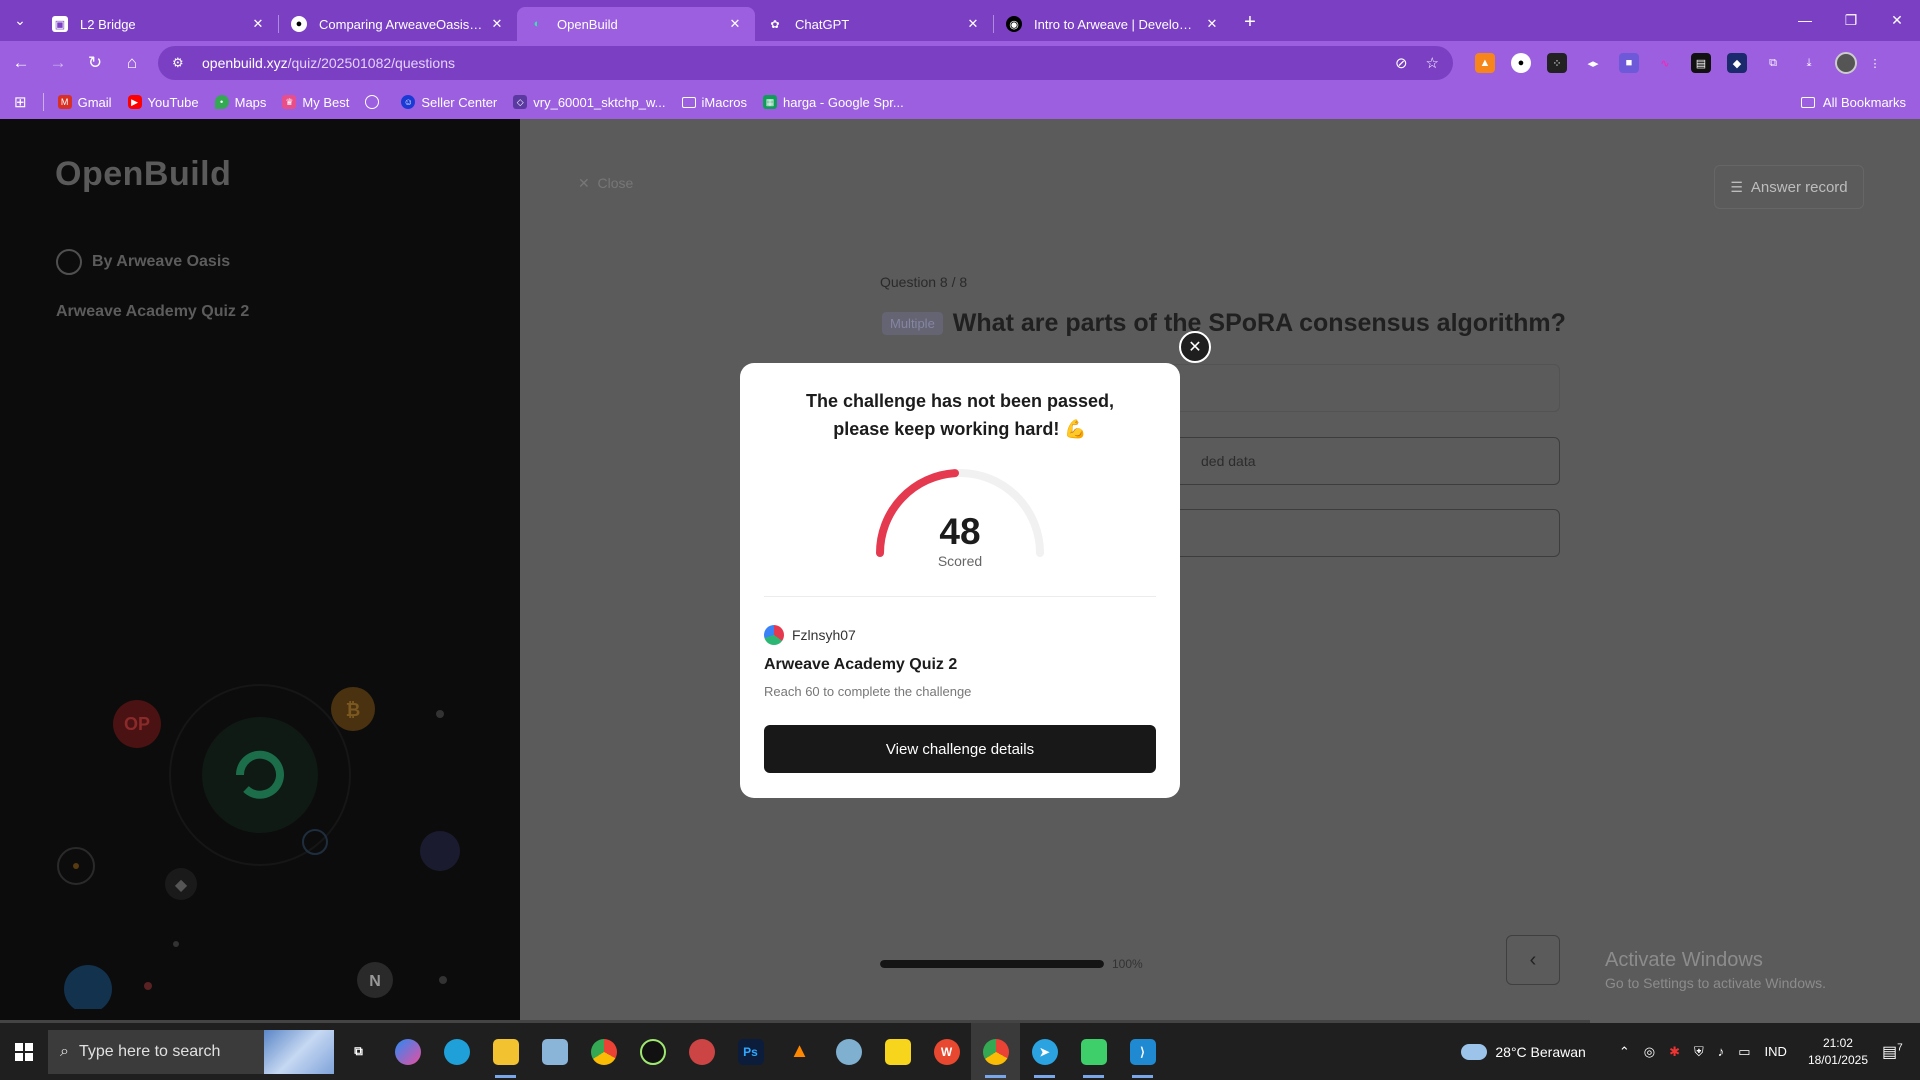  I want to click on metamask-extension-icon: ▲, so click(1485, 63).